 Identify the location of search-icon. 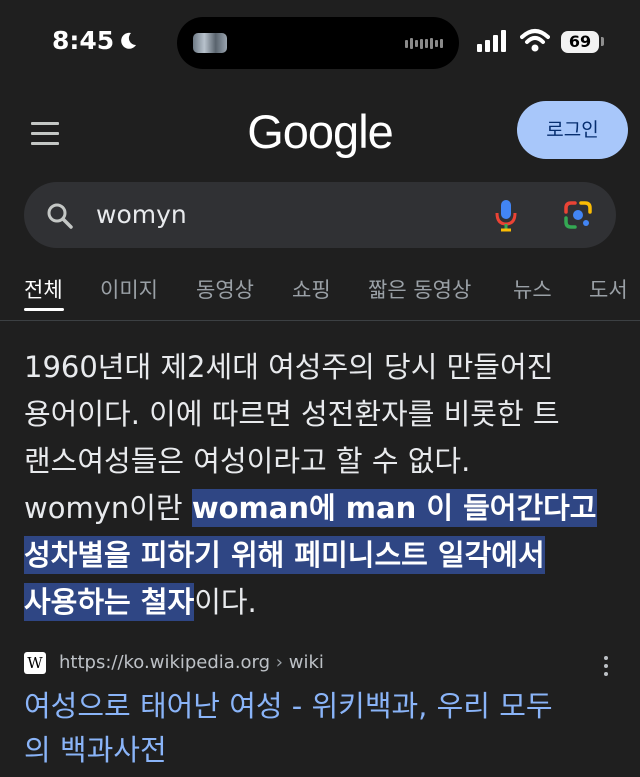
(60, 216).